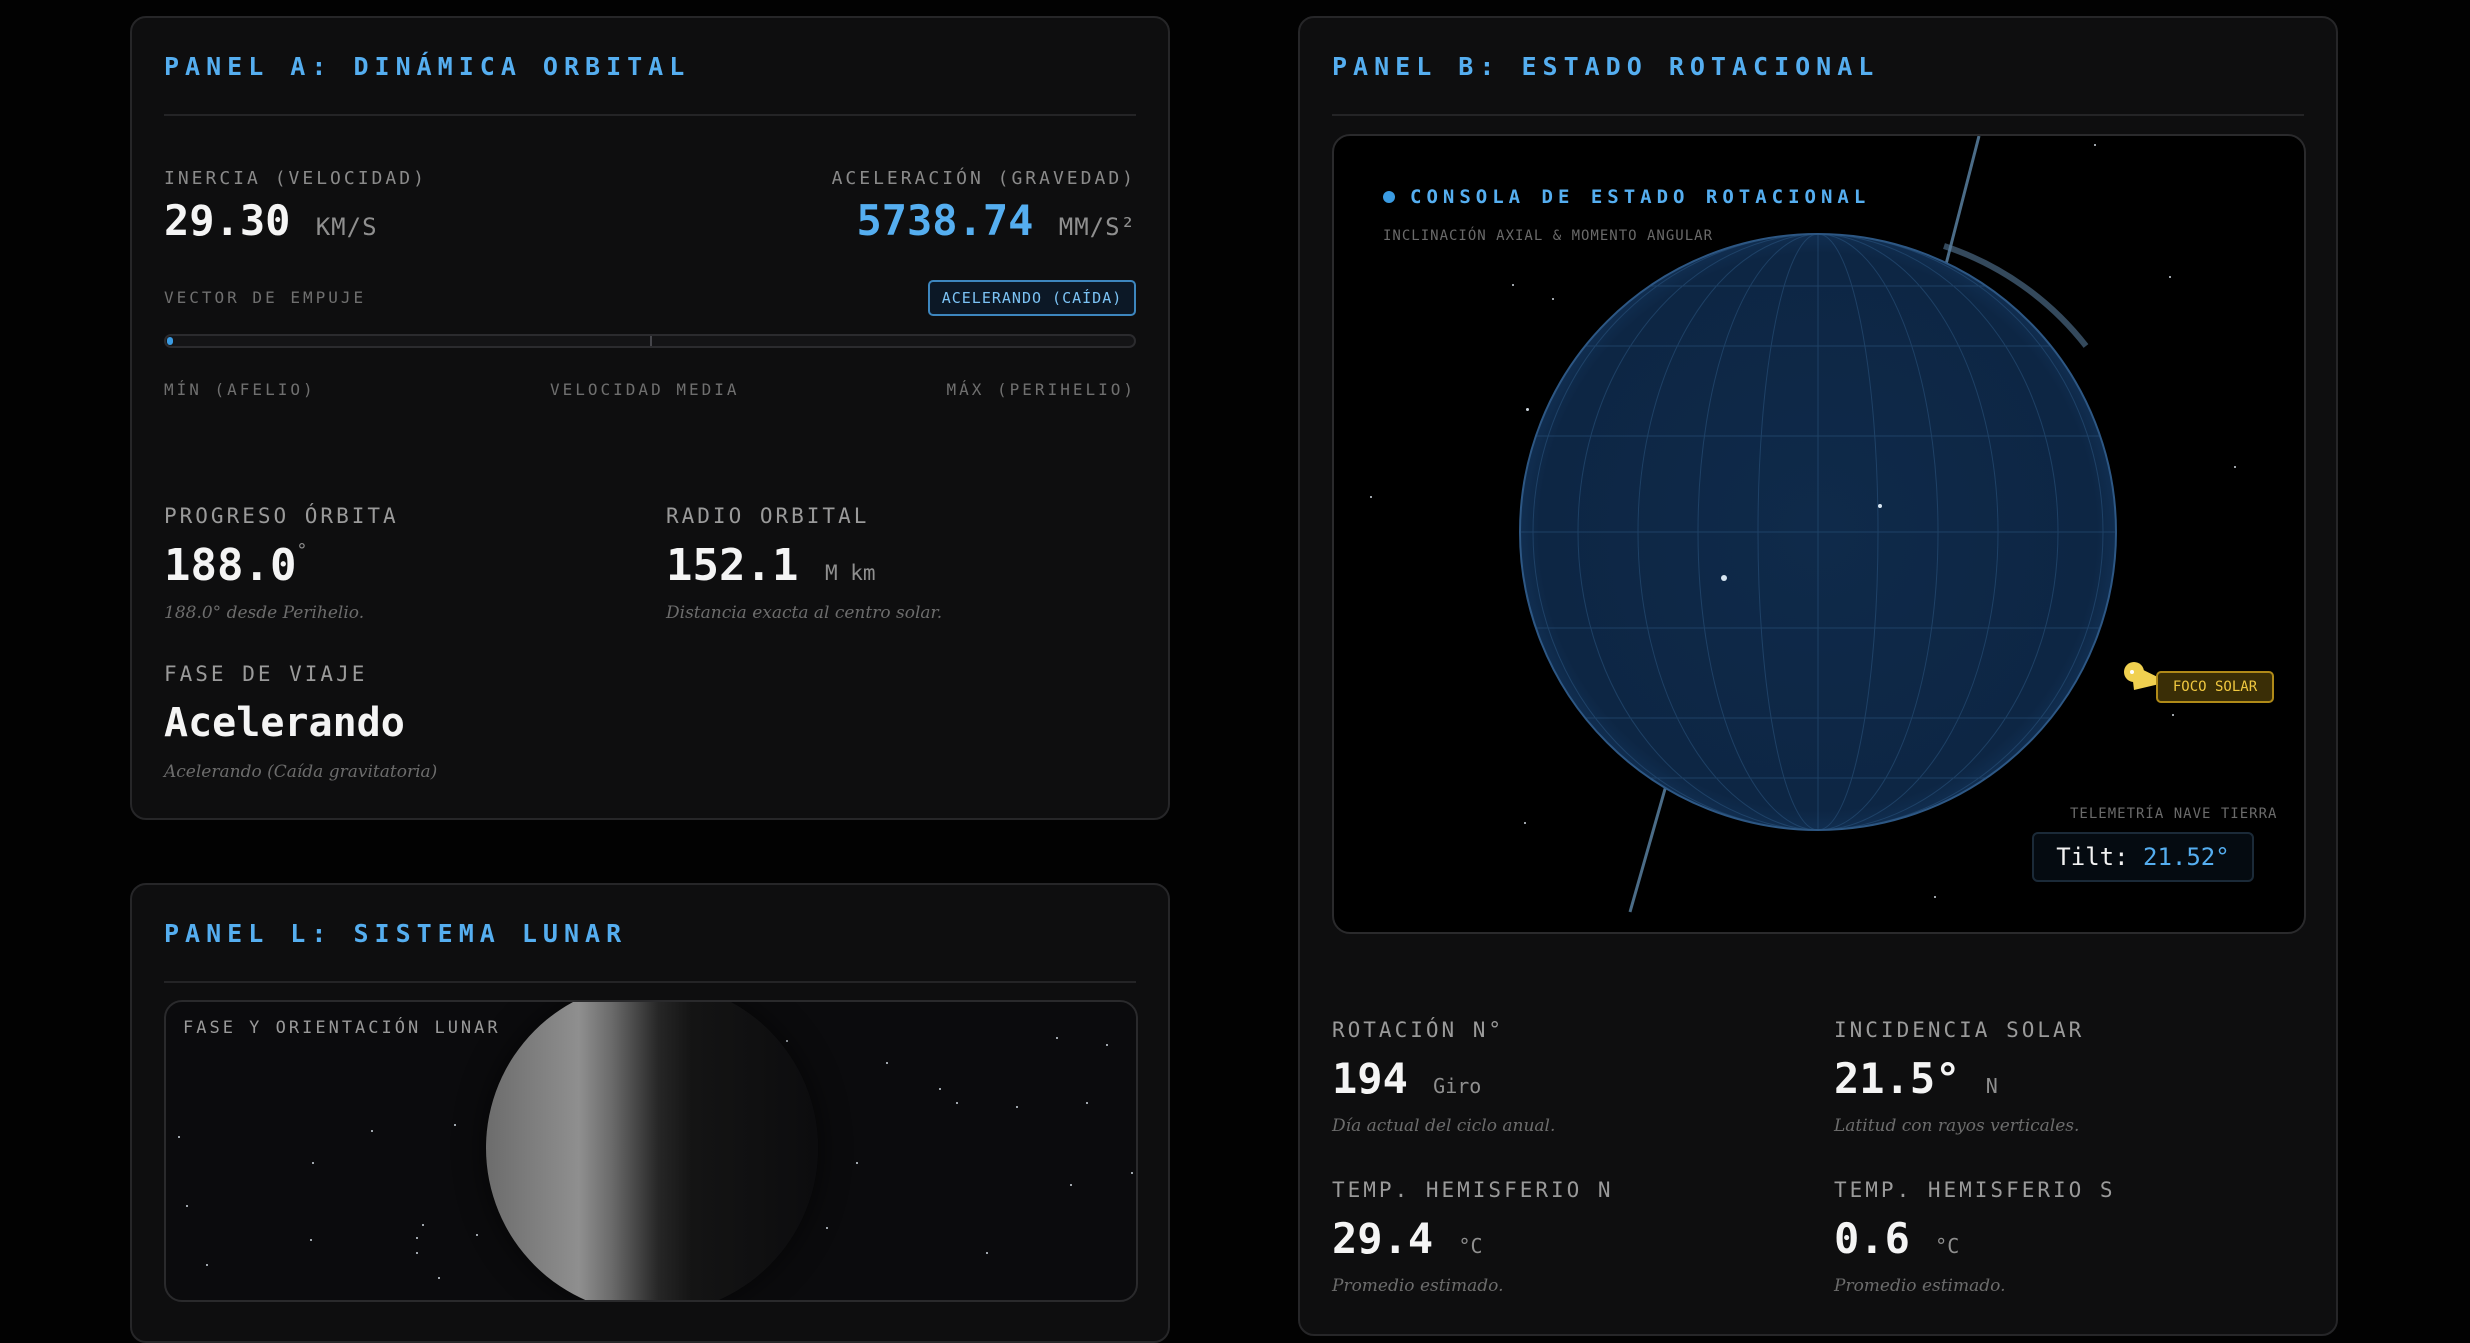  I want to click on rotacion-readout: 194 Giro, so click(1406, 1078).